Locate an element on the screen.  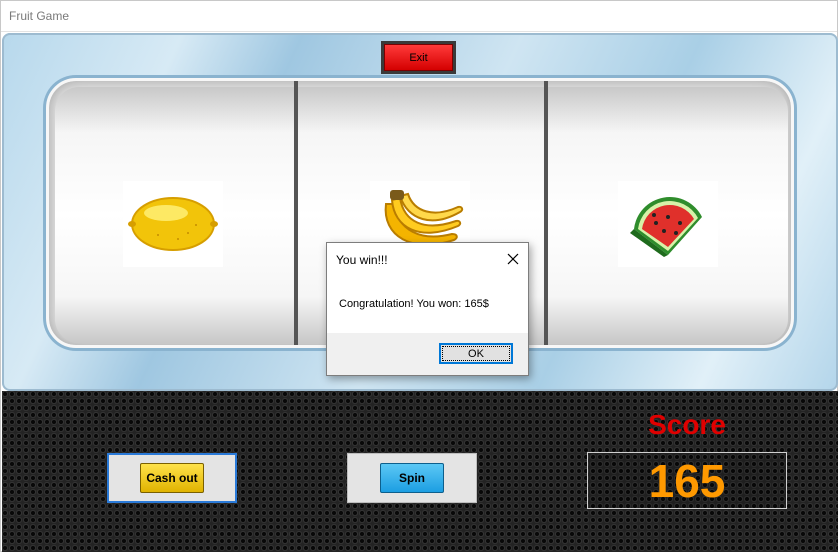
ok-button-label: OK is located at coordinates (476, 353).